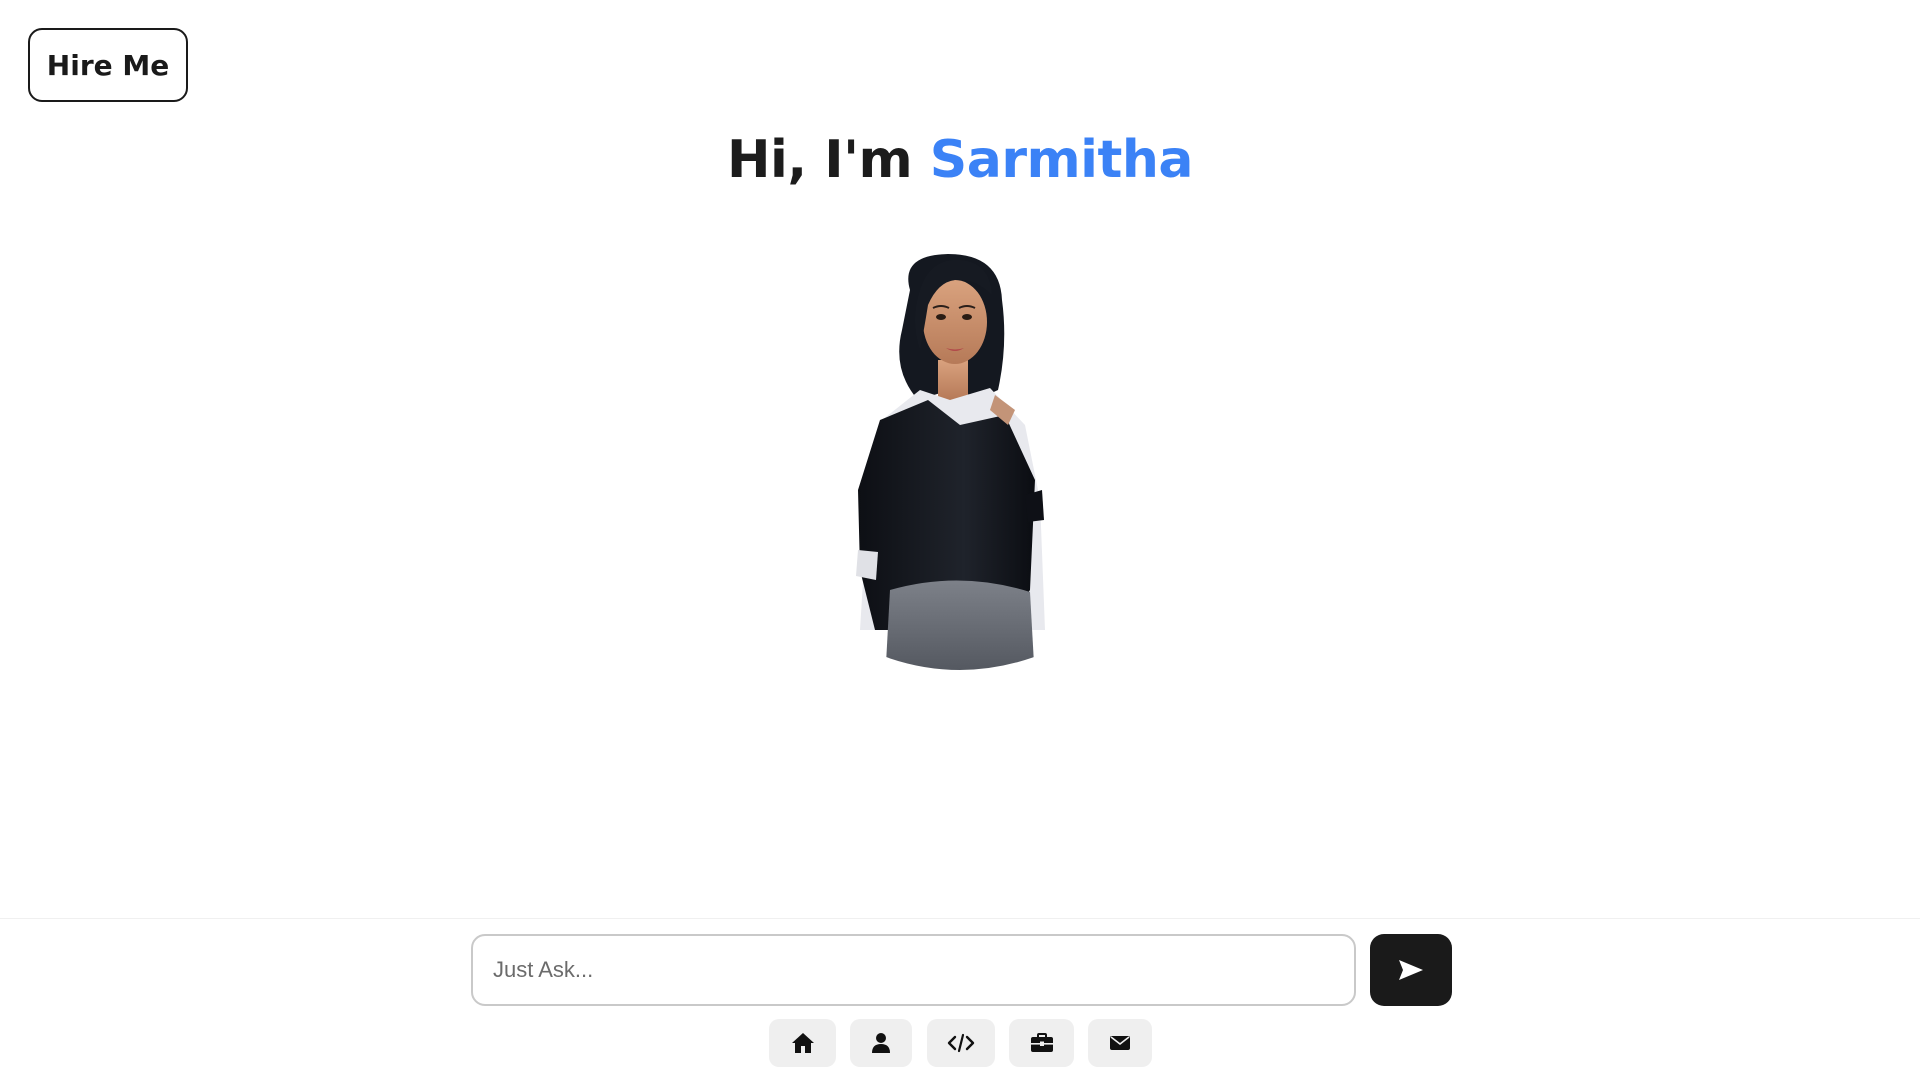 Image resolution: width=1920 pixels, height=1080 pixels. I want to click on avatar-3d, so click(960, 466).